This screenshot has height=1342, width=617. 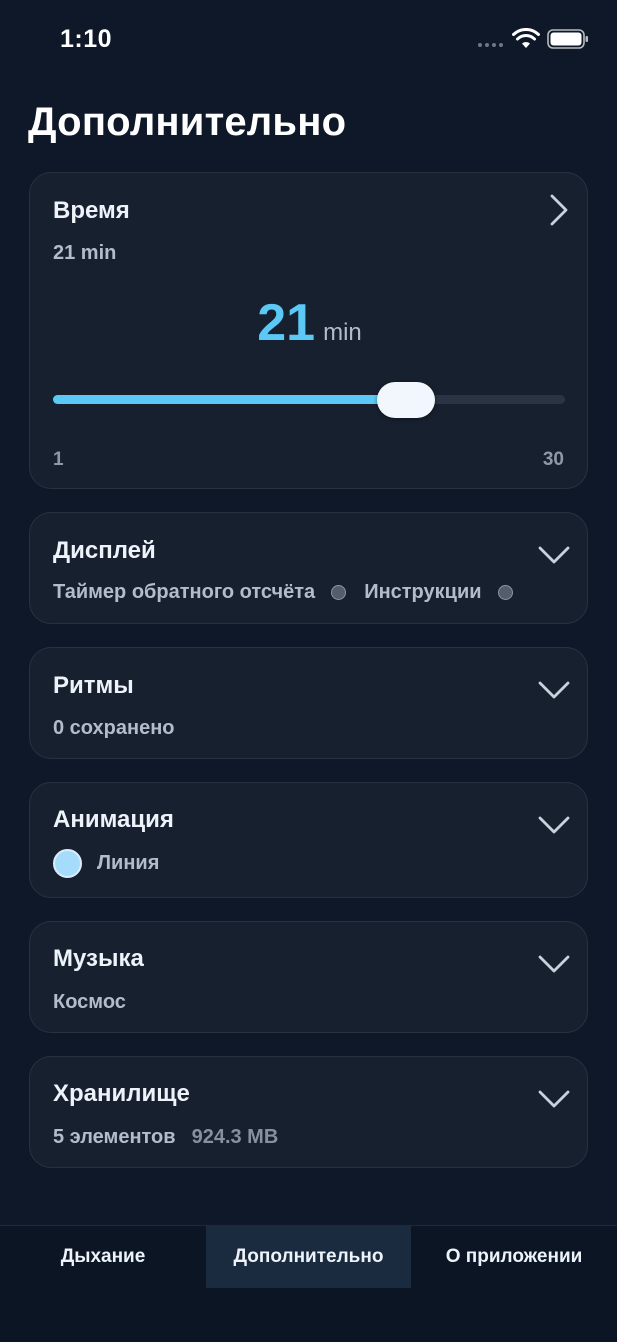 What do you see at coordinates (93, 685) in the screenshot?
I see `rhythms-card-title: Ритмы` at bounding box center [93, 685].